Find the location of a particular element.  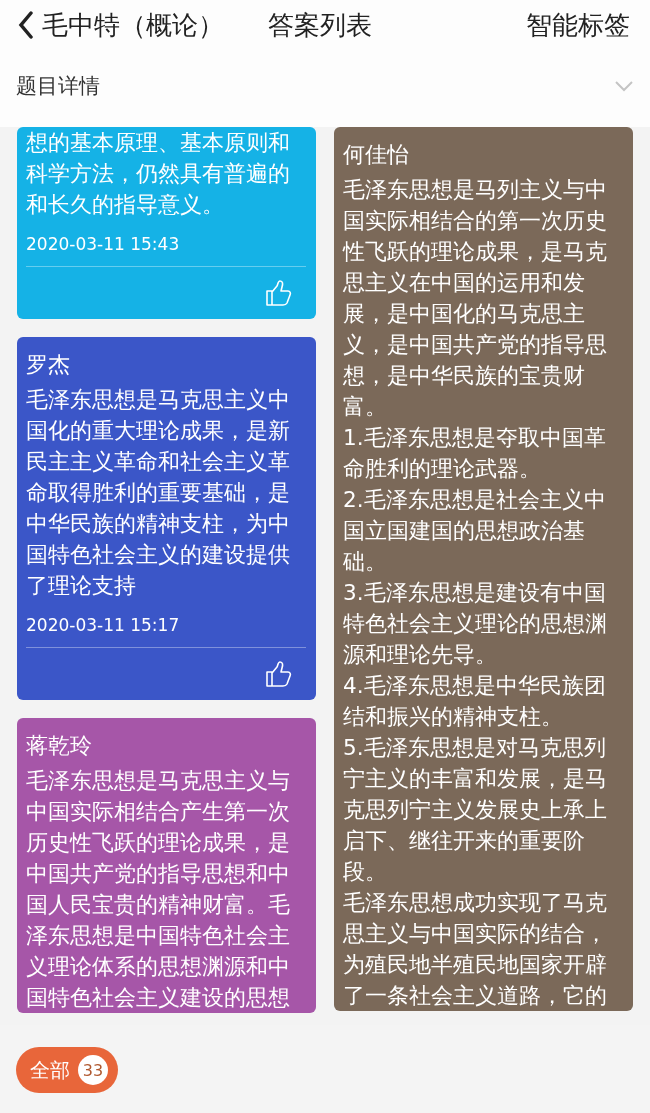

answer-text: 毛泽东思想是马克思主义中国化的重大理论成果，是新民主主义革命和社会主义革命取得胜利的重要基础，是中华民族的精神支柱，为中国特色社会主义的建设提供了理论支持 is located at coordinates (158, 493).